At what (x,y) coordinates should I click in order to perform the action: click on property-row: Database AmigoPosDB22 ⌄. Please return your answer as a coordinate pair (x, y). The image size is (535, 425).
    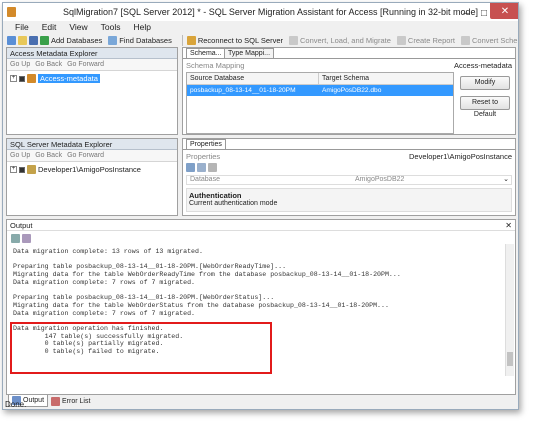
    Looking at the image, I should click on (349, 180).